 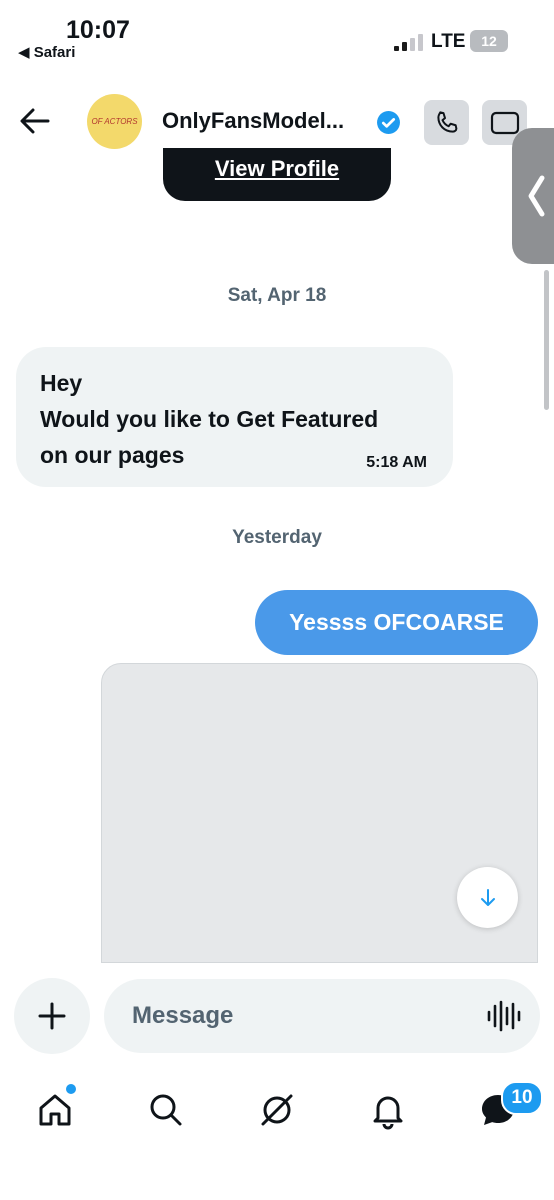 What do you see at coordinates (209, 419) in the screenshot?
I see `message-line: Would you like to Get Featured` at bounding box center [209, 419].